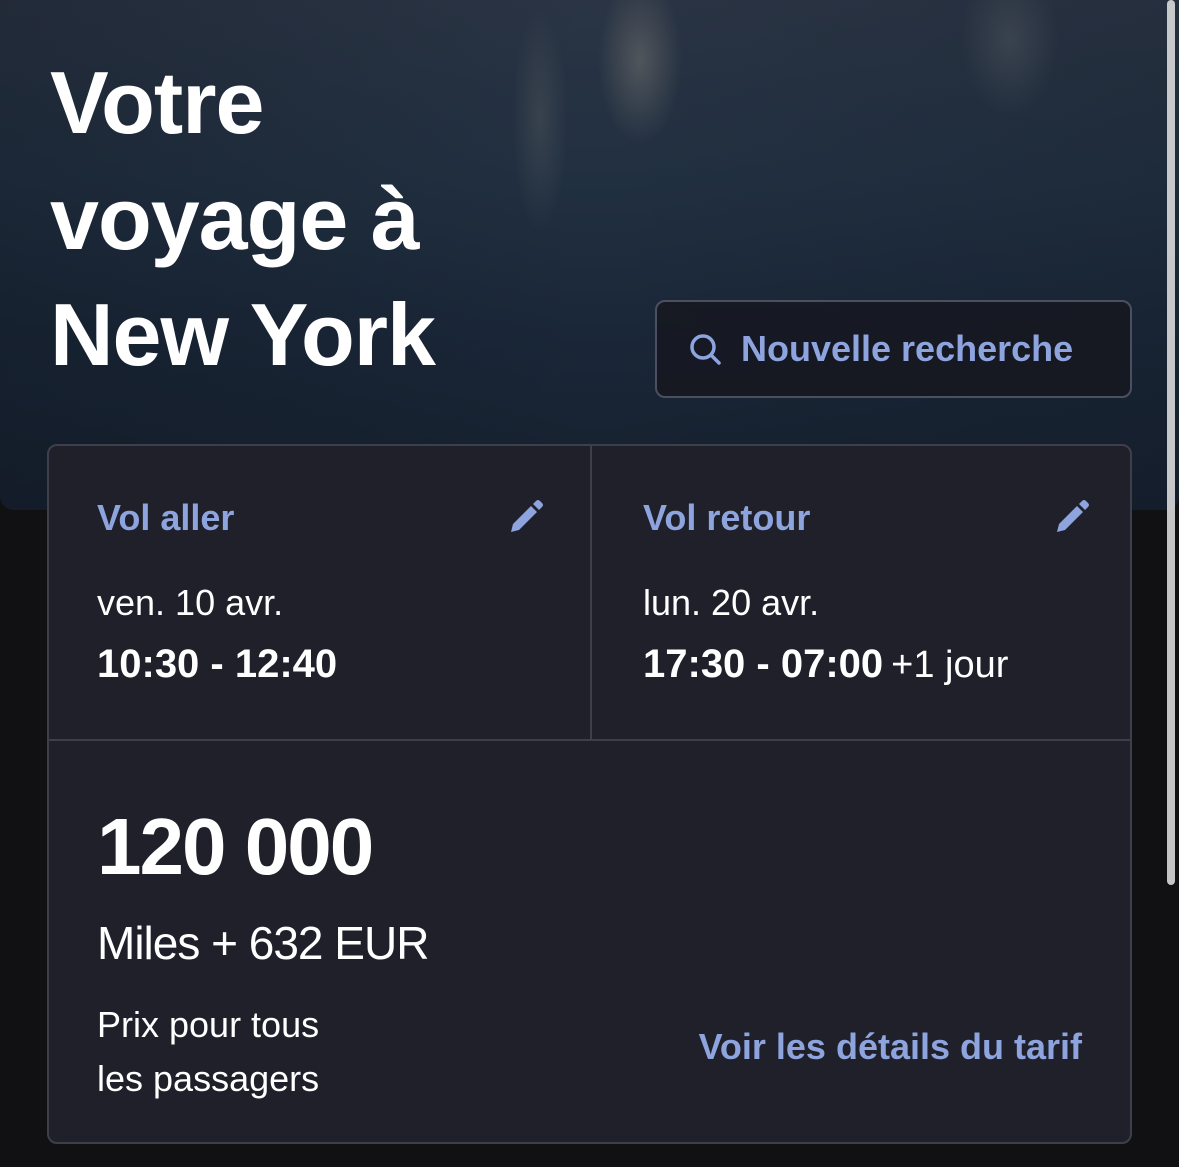  Describe the element at coordinates (235, 218) in the screenshot. I see `title-line-2: voyage à` at that location.